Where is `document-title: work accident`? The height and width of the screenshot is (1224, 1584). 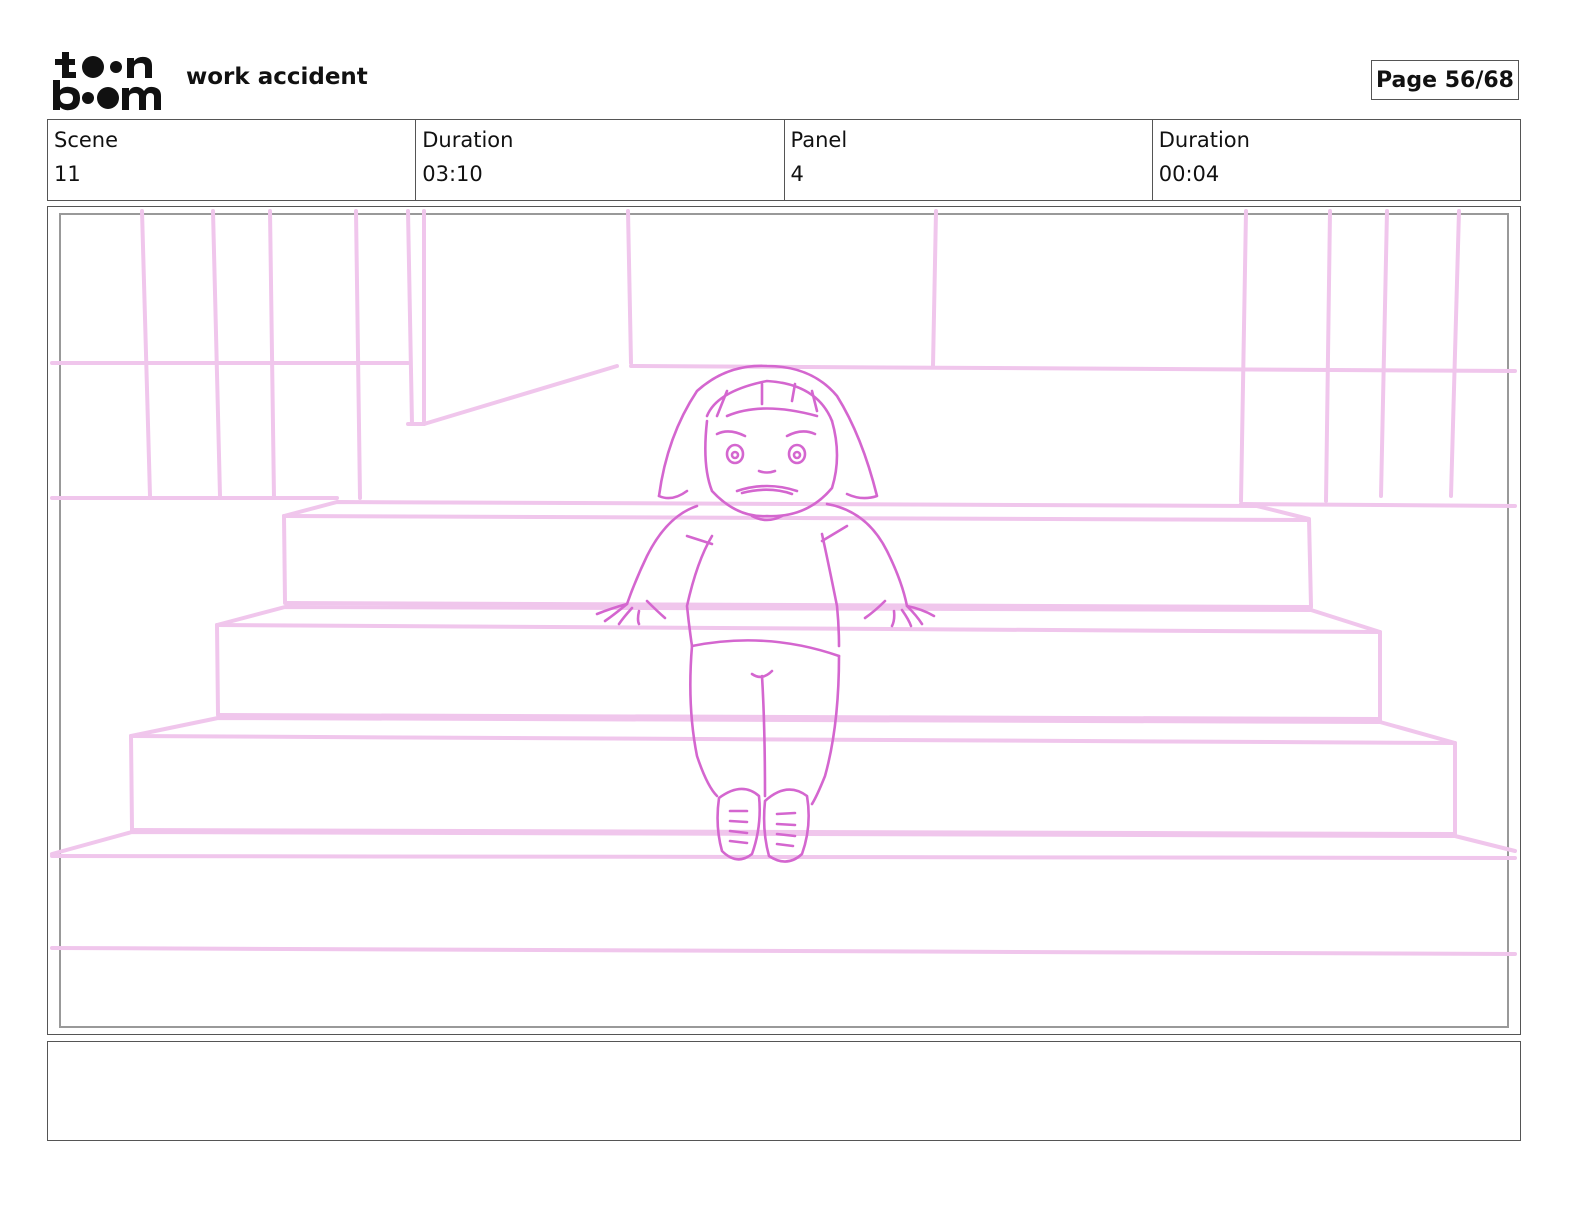 document-title: work accident is located at coordinates (277, 77).